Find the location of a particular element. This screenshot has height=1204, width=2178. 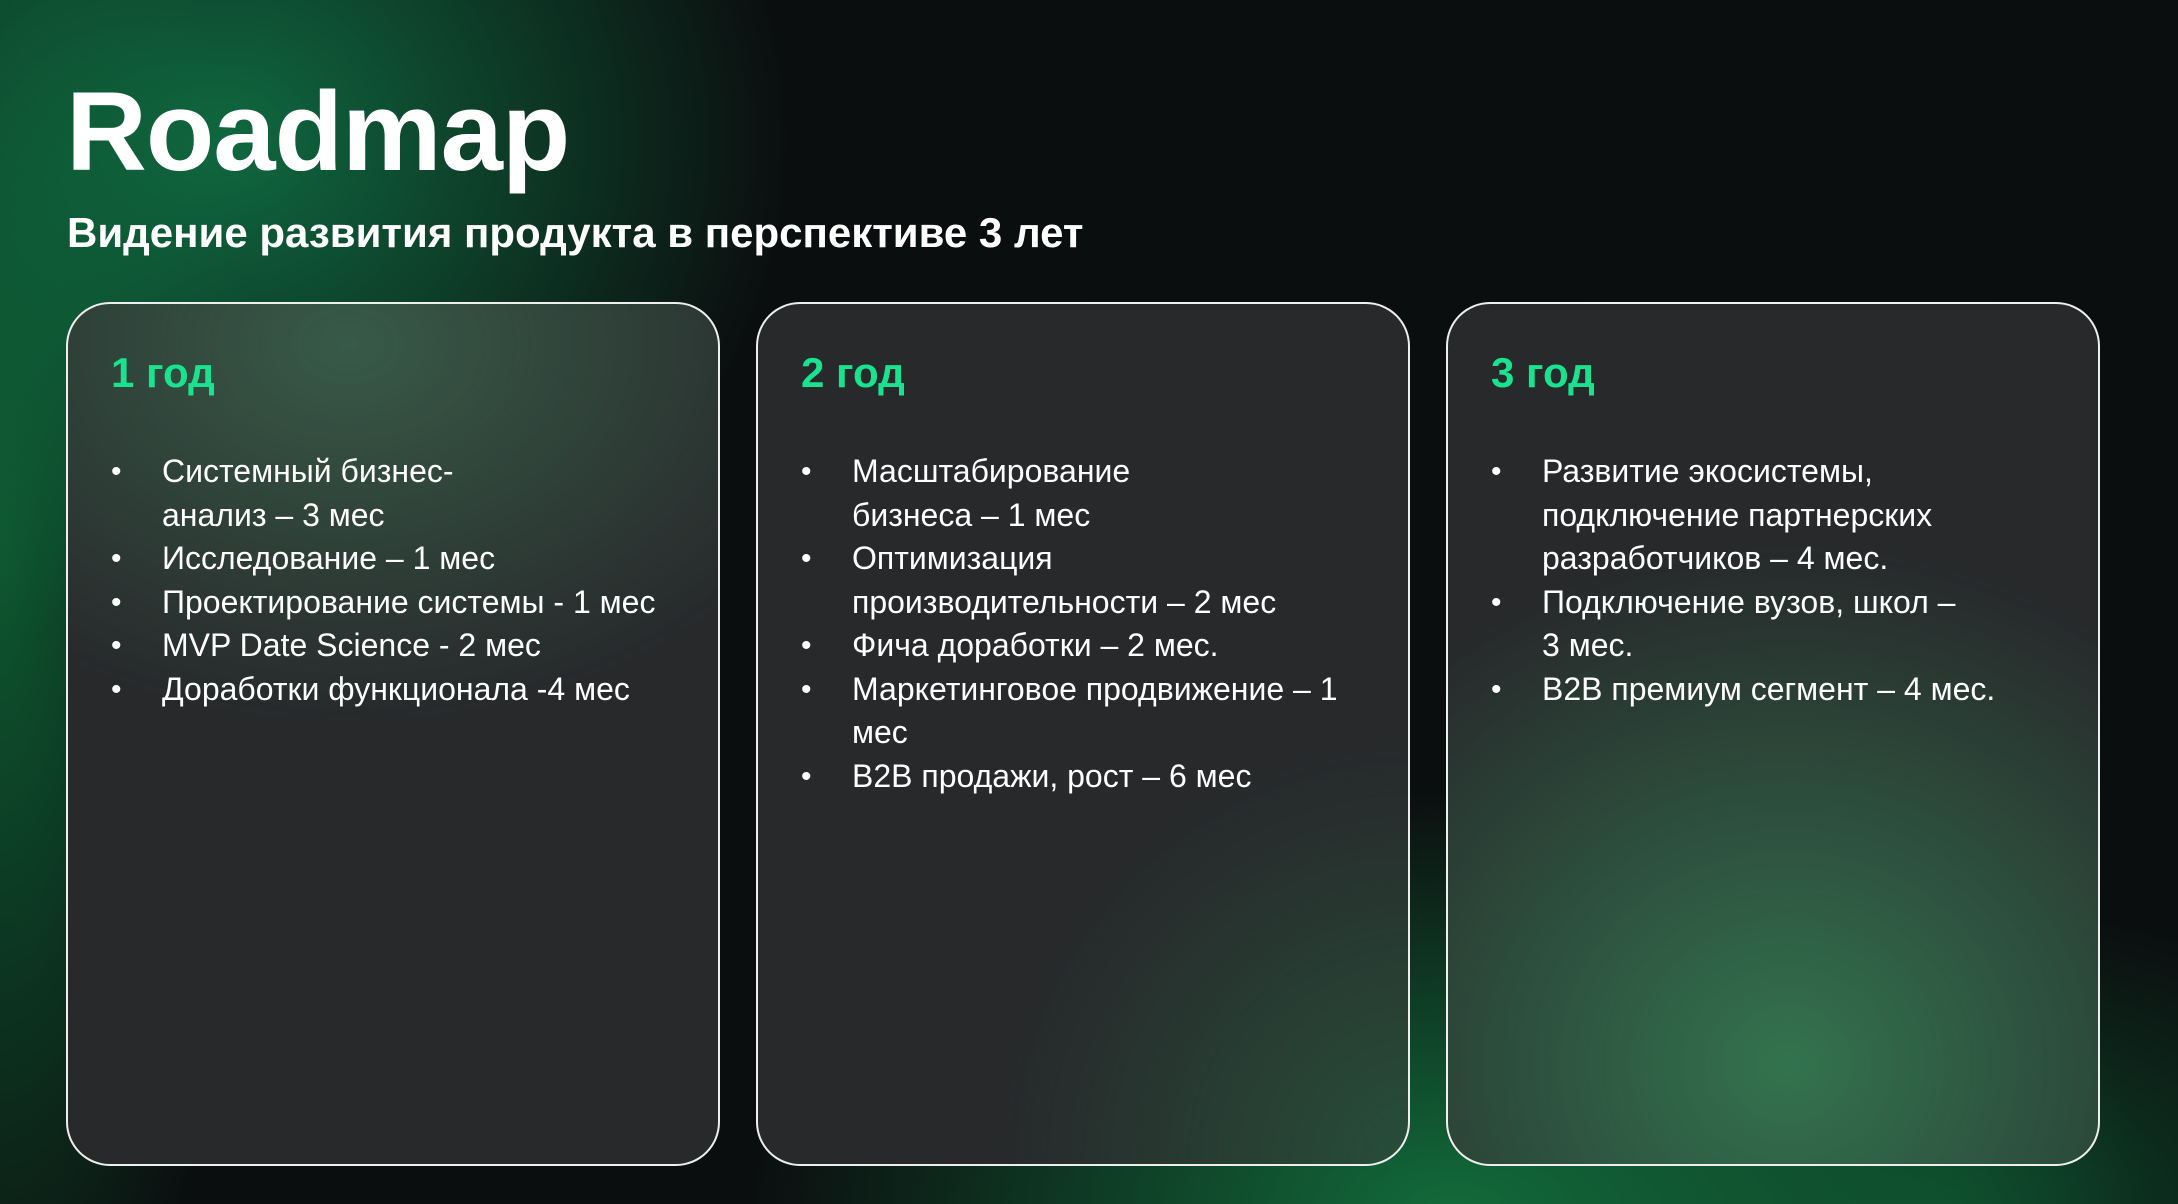

card-heading-year-1: 1 год is located at coordinates (163, 372).